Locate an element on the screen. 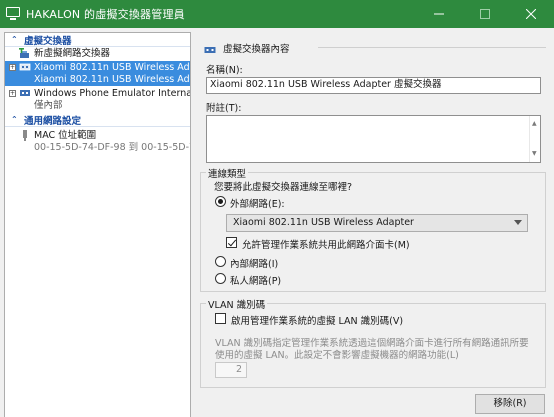 The image size is (554, 417). remove-button: 移除(R) is located at coordinates (510, 404).